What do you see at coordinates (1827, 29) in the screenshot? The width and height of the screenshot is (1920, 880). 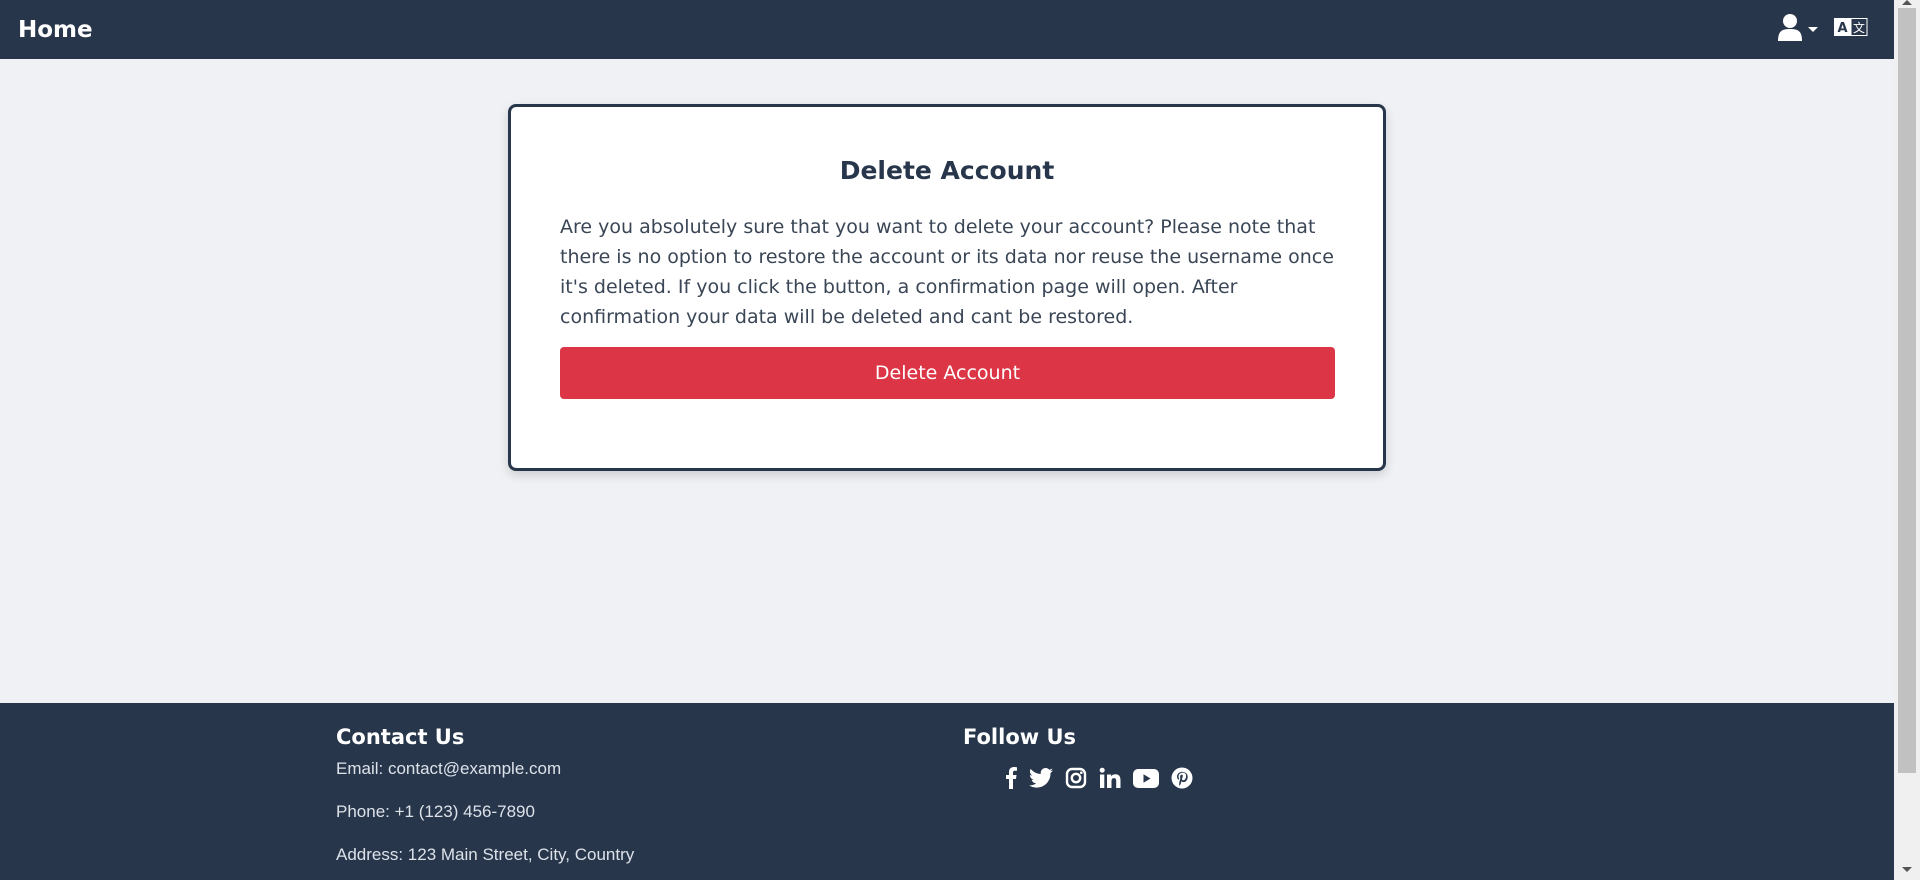 I see `navbar-actions: A 文` at bounding box center [1827, 29].